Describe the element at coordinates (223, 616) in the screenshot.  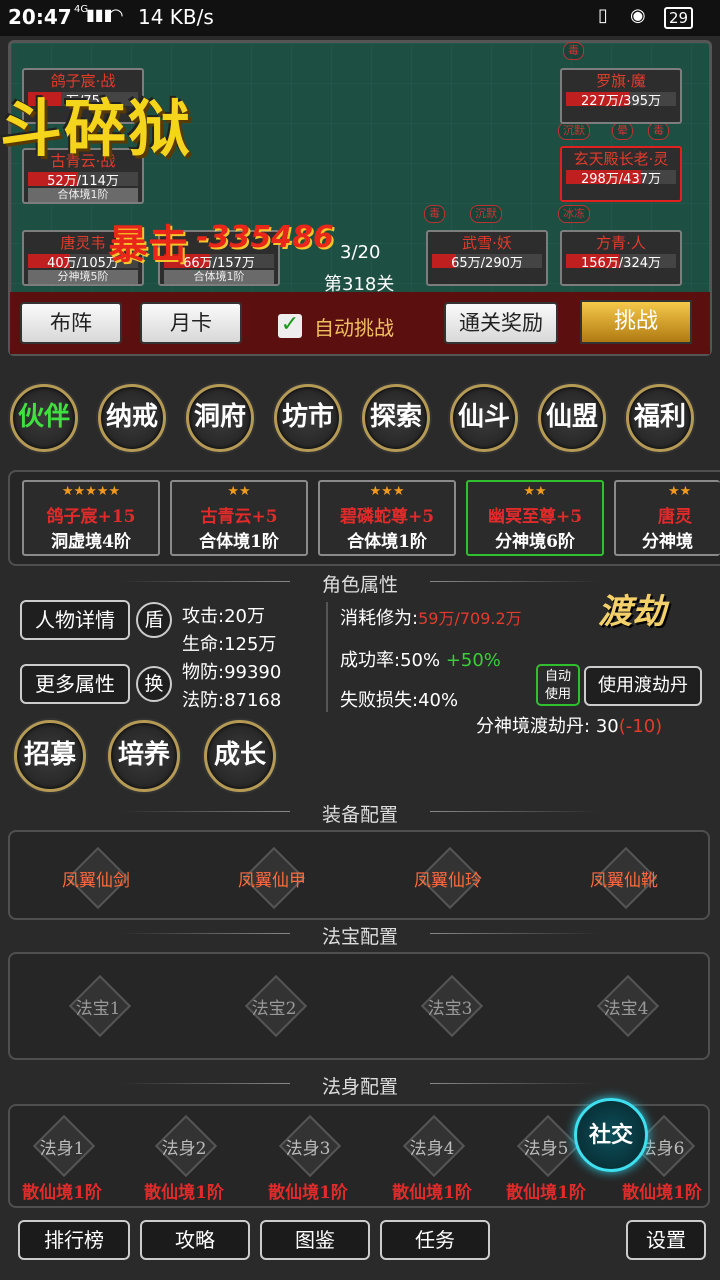
I see `stat-attack: 攻击:20万` at that location.